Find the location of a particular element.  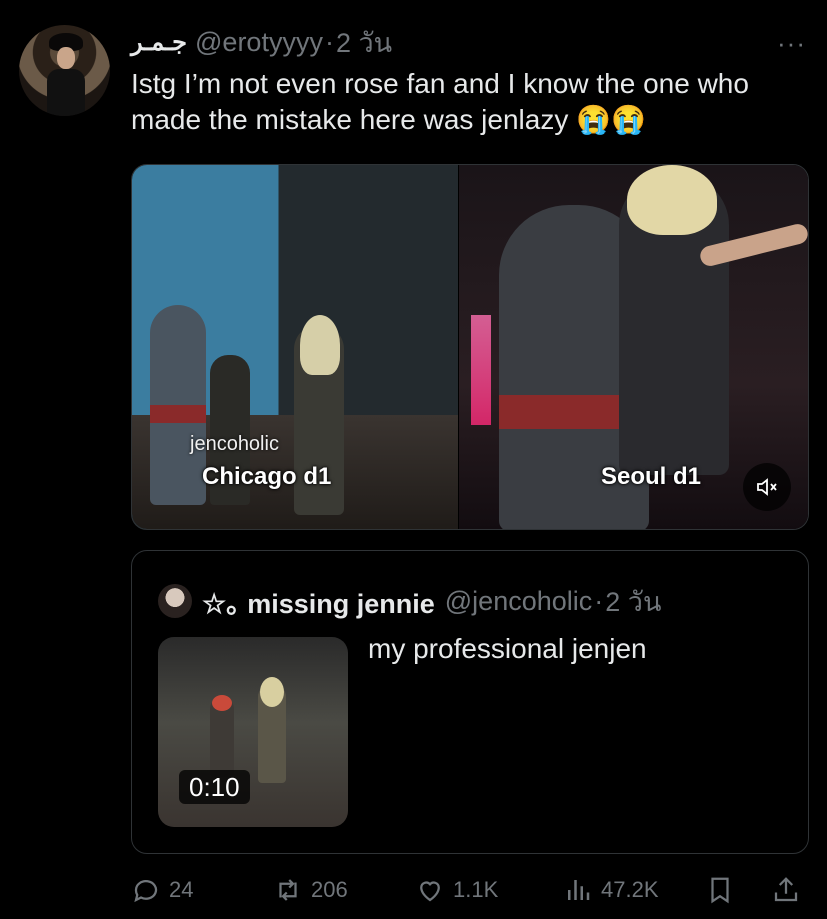

quoted-author-avatar is located at coordinates (175, 601).